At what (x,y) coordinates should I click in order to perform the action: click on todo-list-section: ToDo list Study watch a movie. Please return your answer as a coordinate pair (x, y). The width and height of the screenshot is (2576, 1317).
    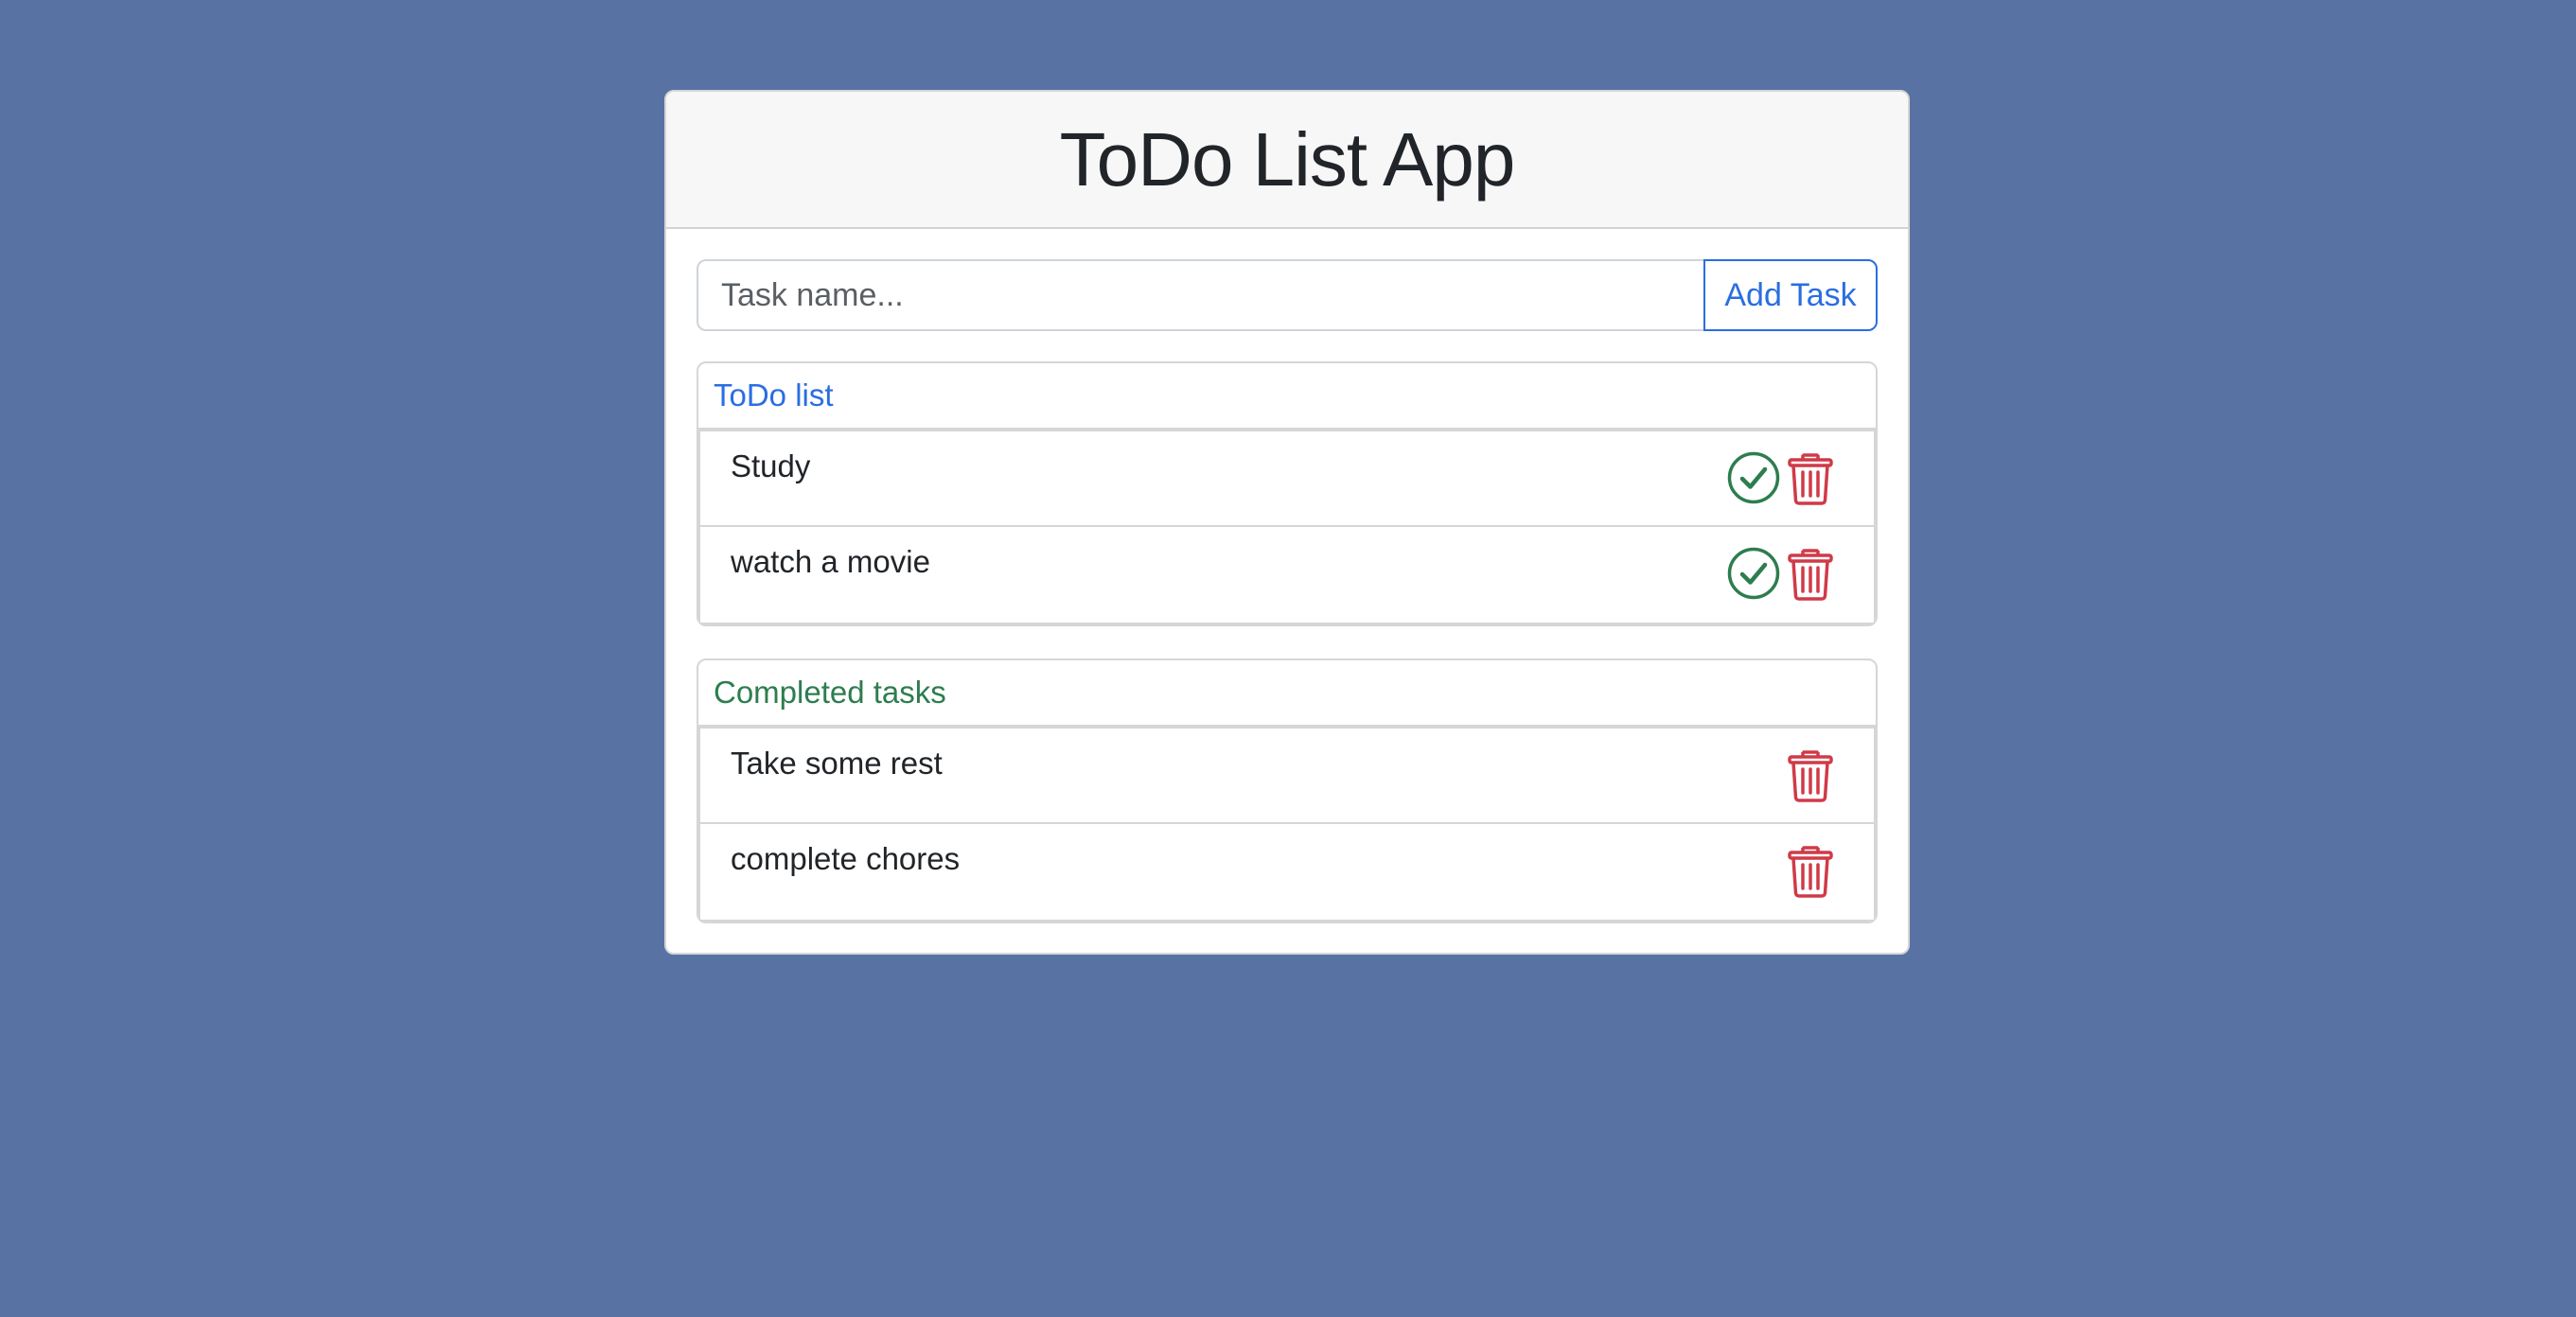
    Looking at the image, I should click on (1287, 493).